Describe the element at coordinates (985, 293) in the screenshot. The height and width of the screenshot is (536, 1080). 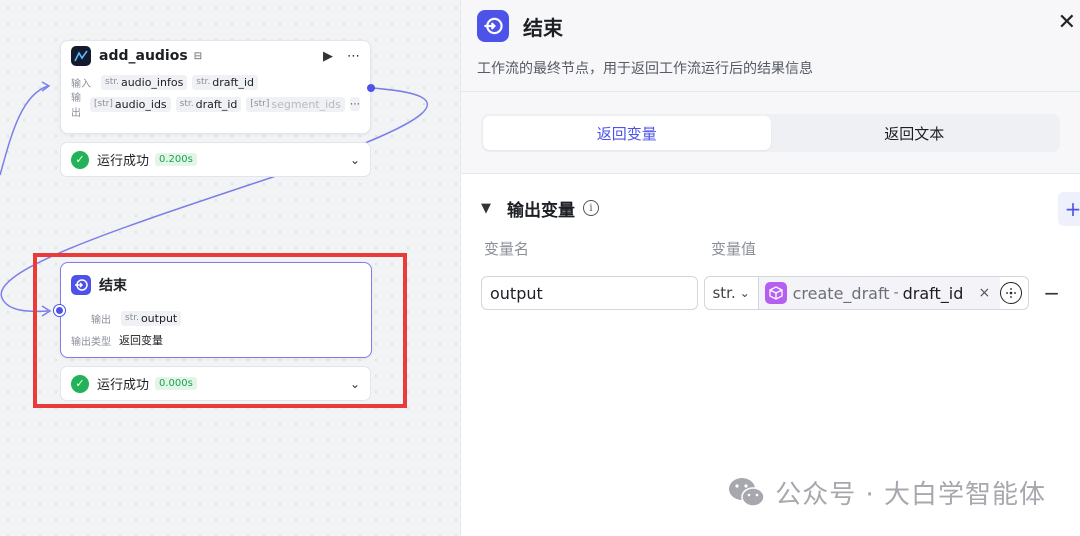
I see `clear-reference-icon: ×` at that location.